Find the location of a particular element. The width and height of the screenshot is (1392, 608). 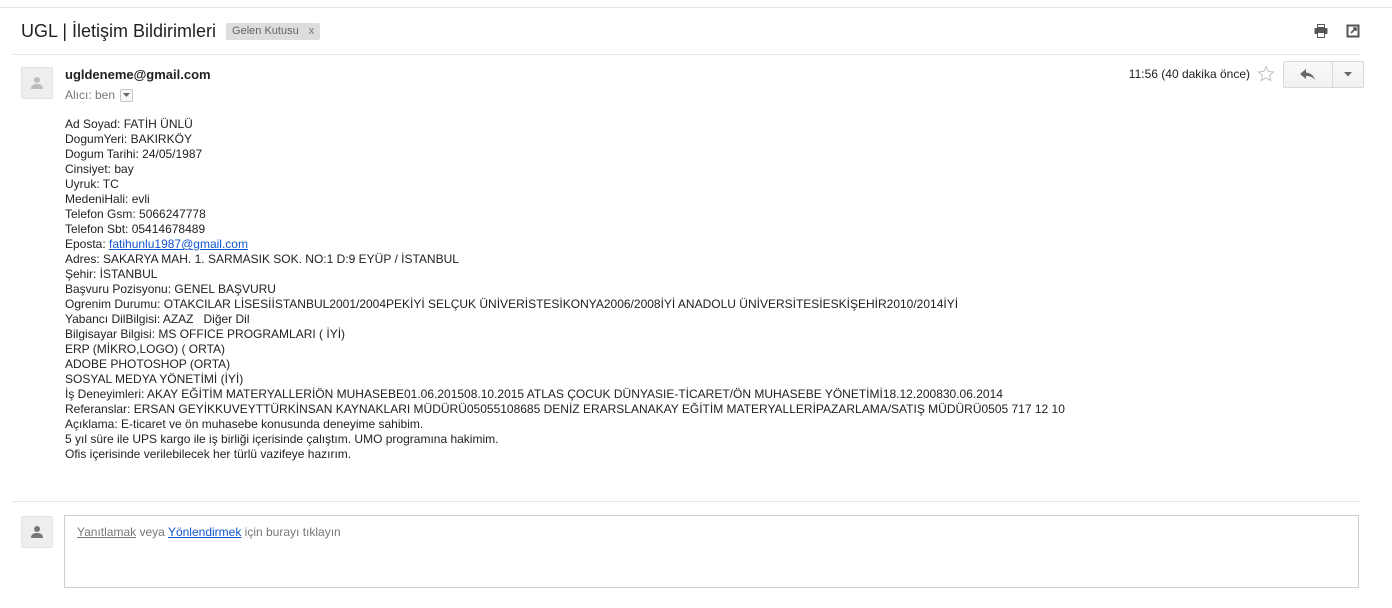

open-new-window-icon is located at coordinates (1353, 31).